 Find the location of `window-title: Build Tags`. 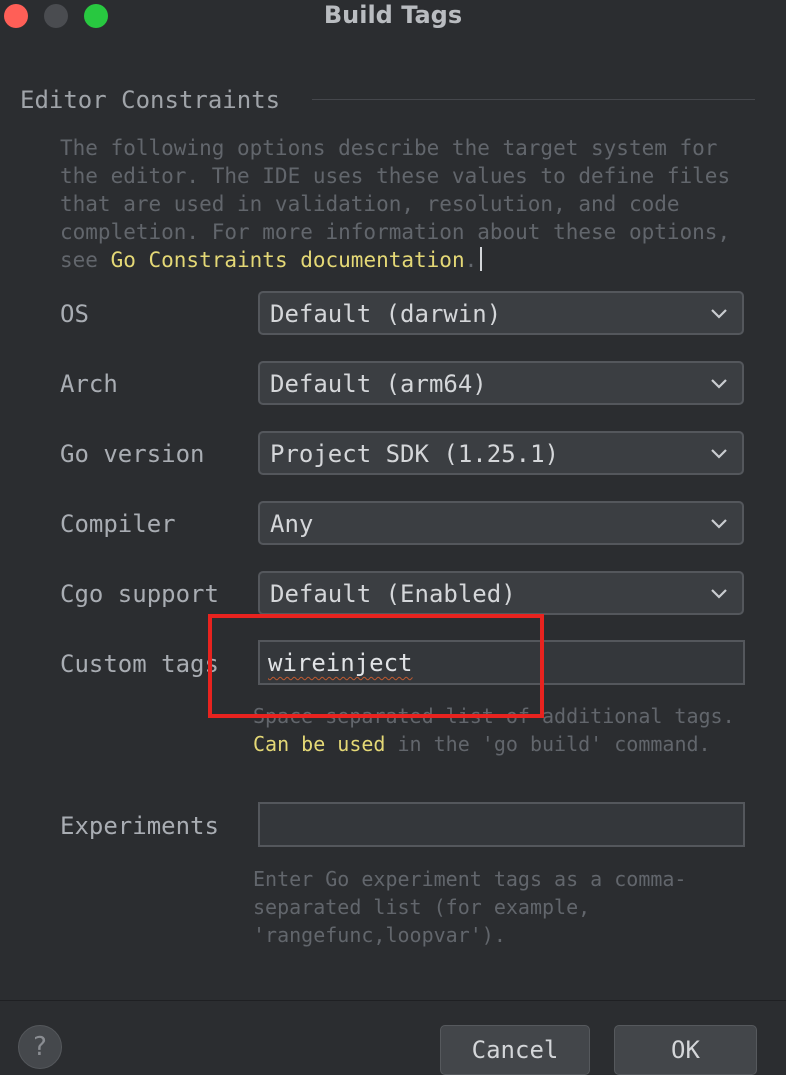

window-title: Build Tags is located at coordinates (393, 15).